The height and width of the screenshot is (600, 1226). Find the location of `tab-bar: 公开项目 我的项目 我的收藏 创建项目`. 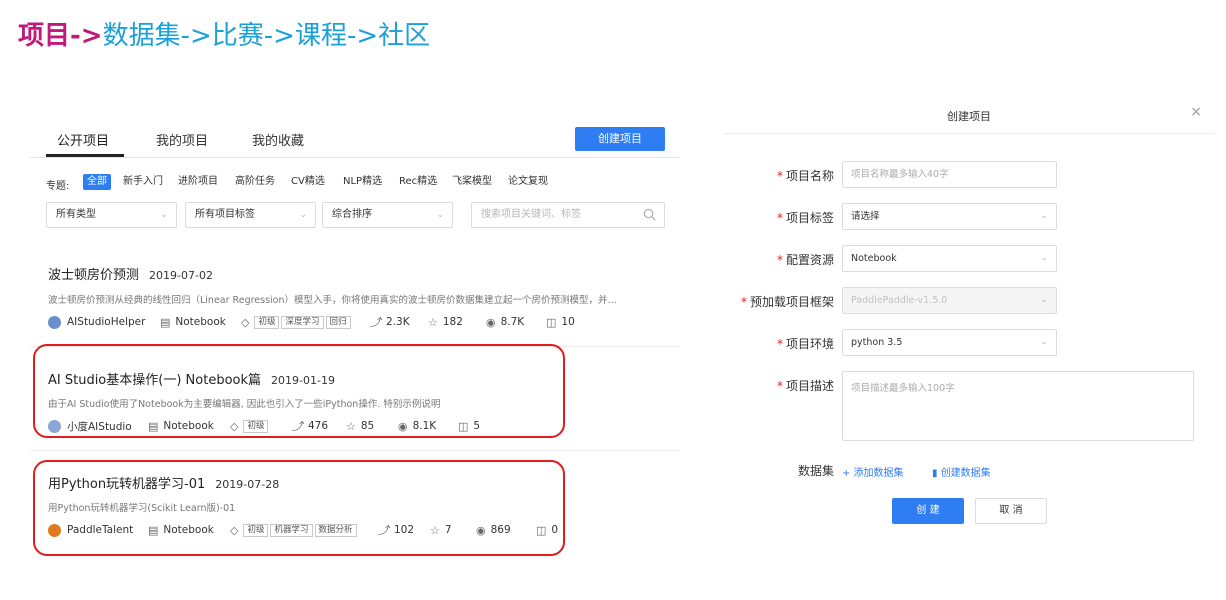

tab-bar: 公开项目 我的项目 我的收藏 创建项目 is located at coordinates (355, 138).